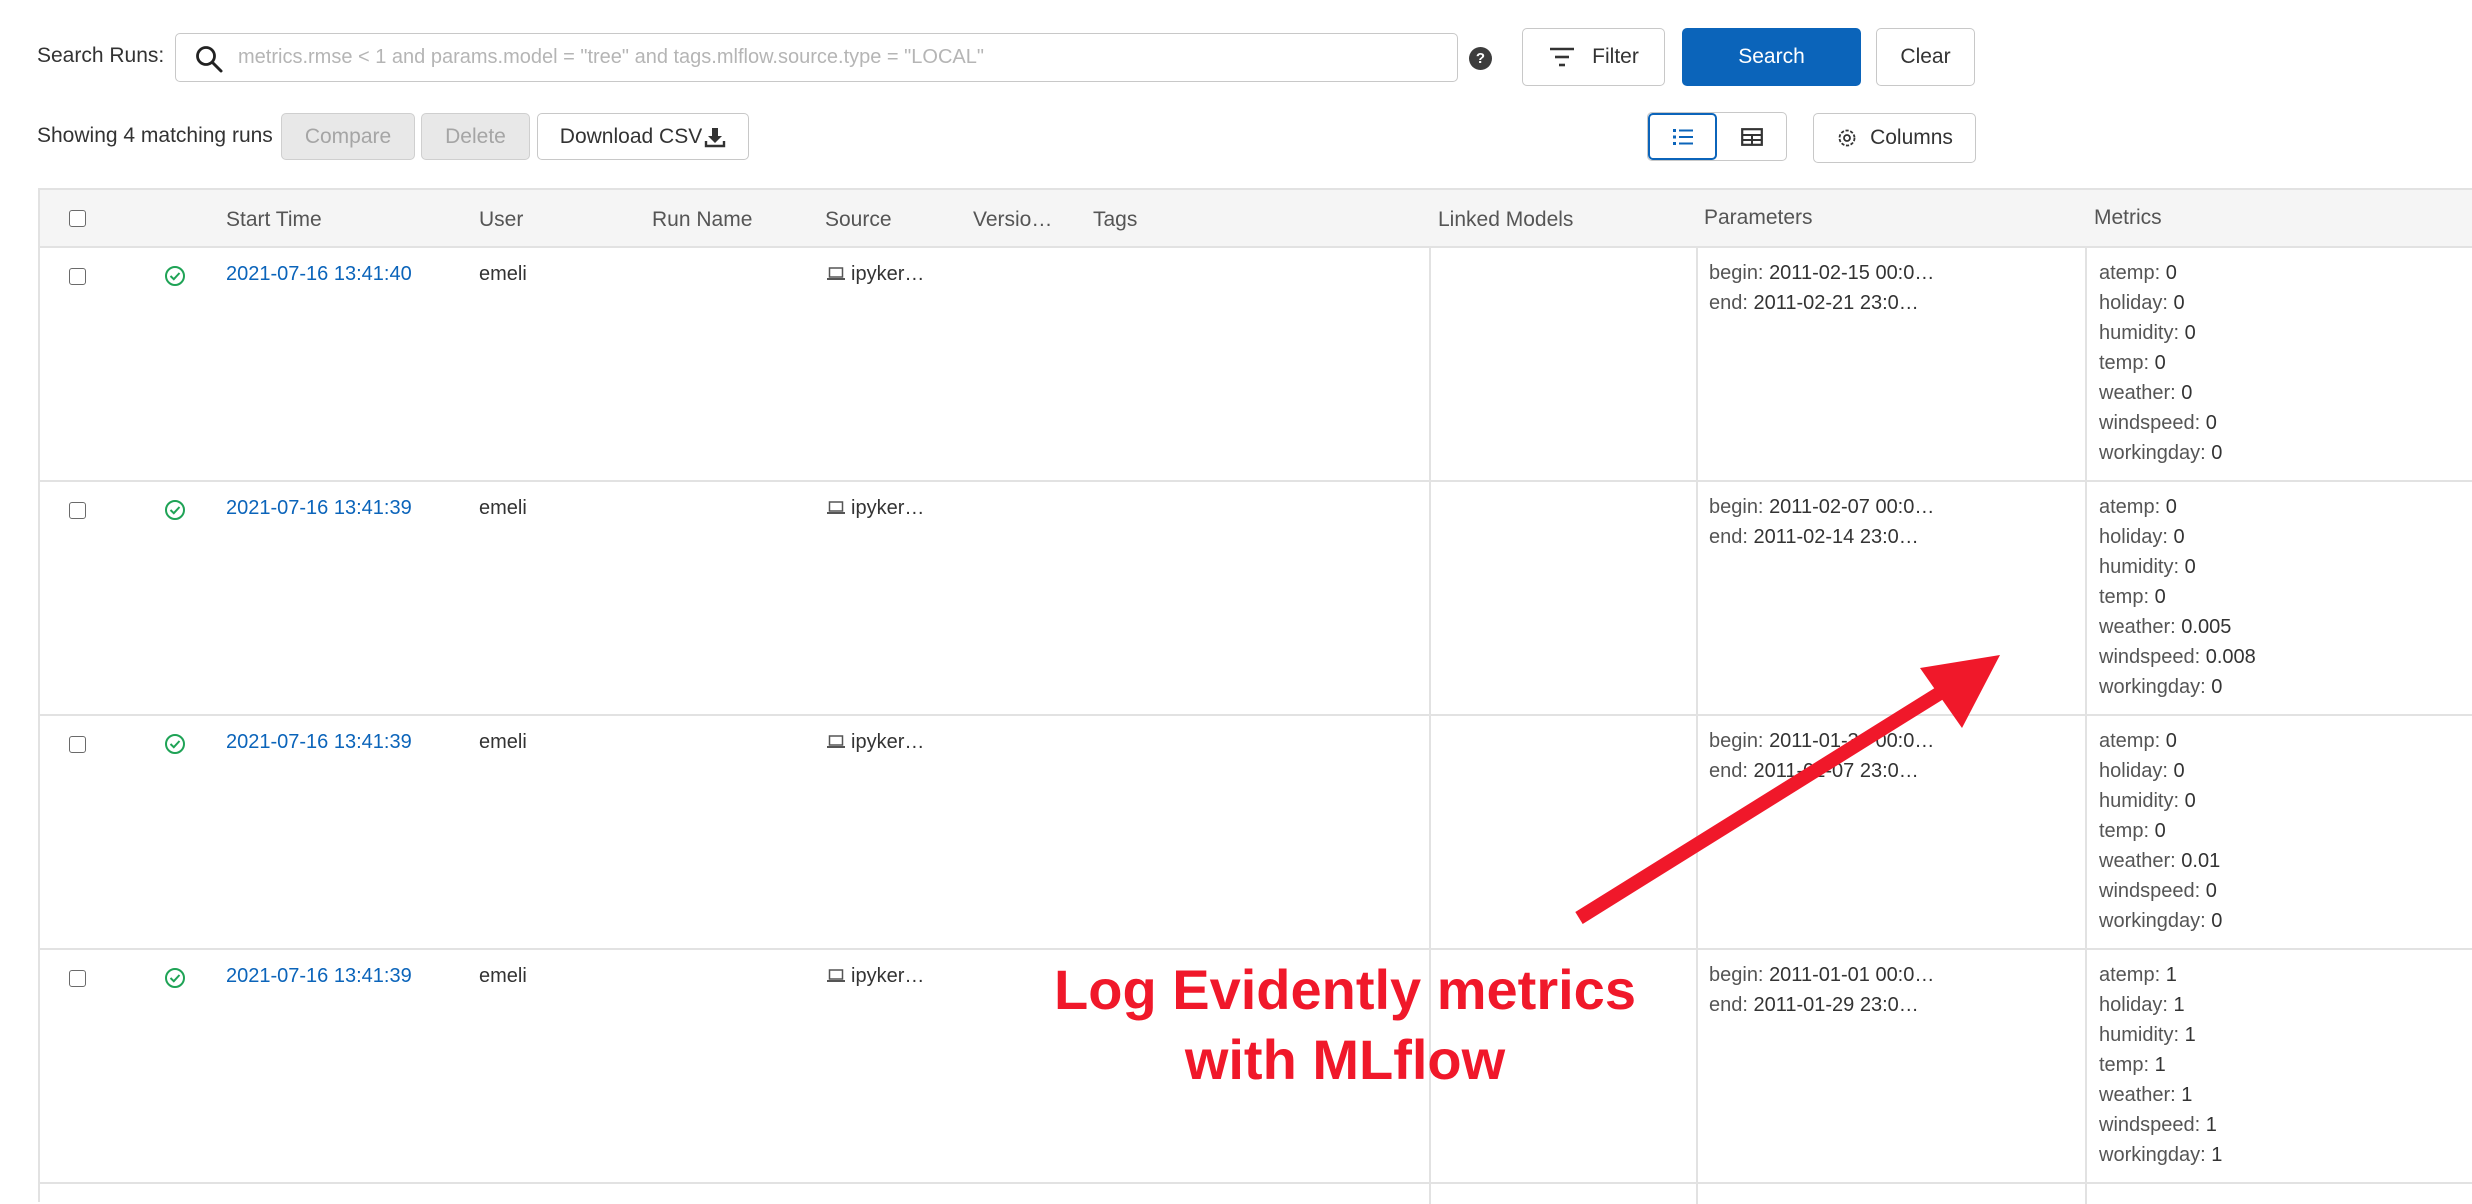 This screenshot has width=2472, height=1204. What do you see at coordinates (1480, 58) in the screenshot?
I see `help-icon: ?` at bounding box center [1480, 58].